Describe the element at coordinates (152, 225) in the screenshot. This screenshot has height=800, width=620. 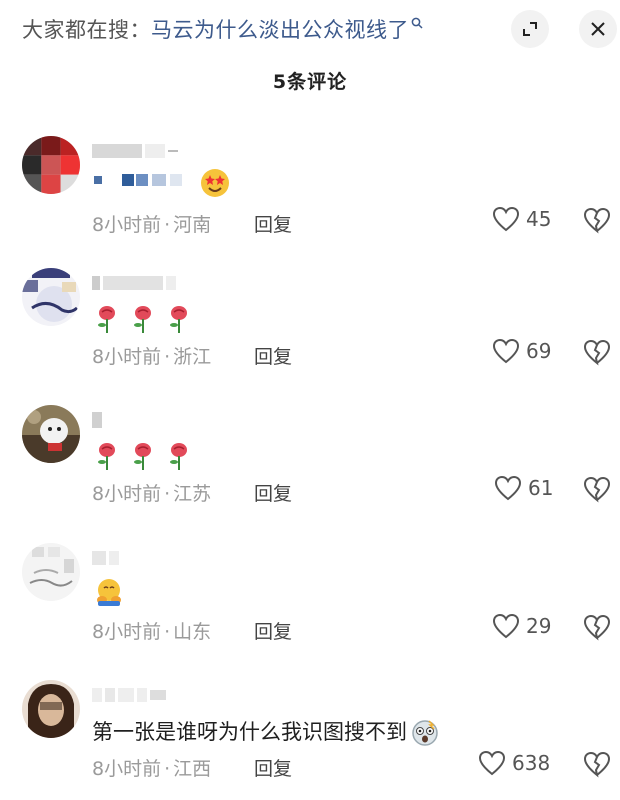
I see `comment-meta: 8小时前 · 河南` at that location.